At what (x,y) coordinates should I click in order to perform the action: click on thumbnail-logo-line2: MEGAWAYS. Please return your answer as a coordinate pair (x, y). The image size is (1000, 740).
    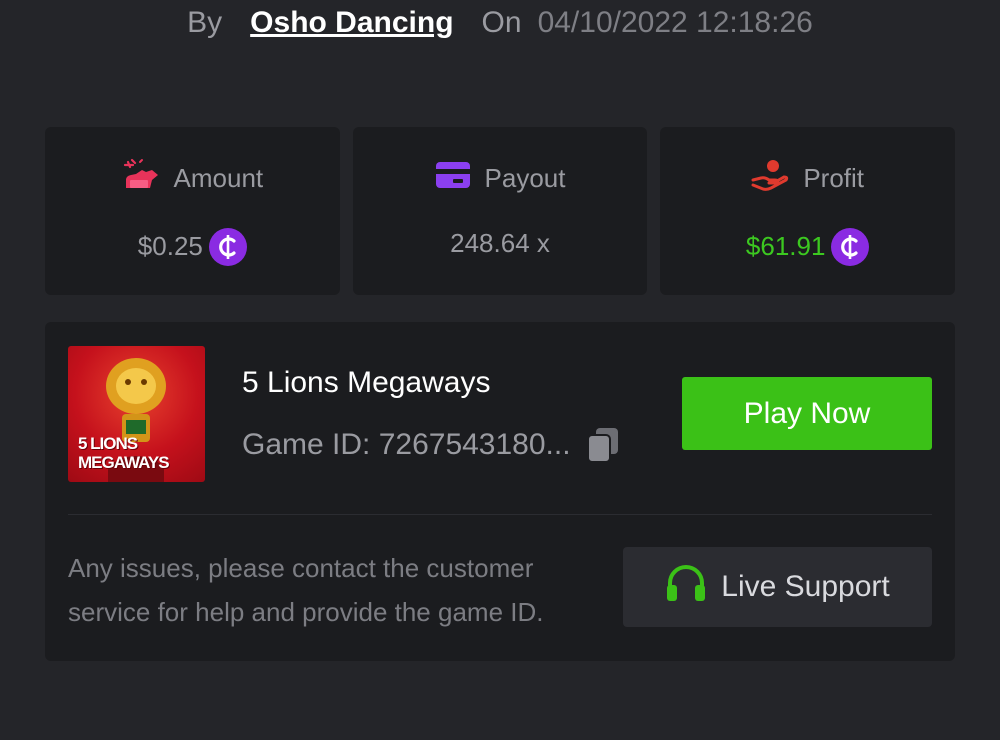
    Looking at the image, I should click on (124, 462).